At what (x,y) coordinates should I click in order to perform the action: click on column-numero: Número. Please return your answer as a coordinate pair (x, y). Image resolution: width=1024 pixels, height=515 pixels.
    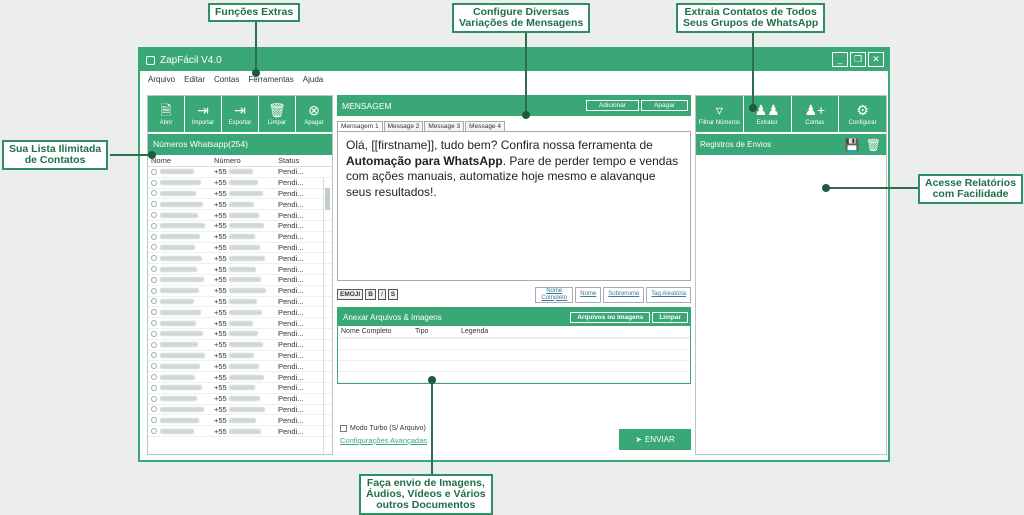
    Looking at the image, I should click on (246, 160).